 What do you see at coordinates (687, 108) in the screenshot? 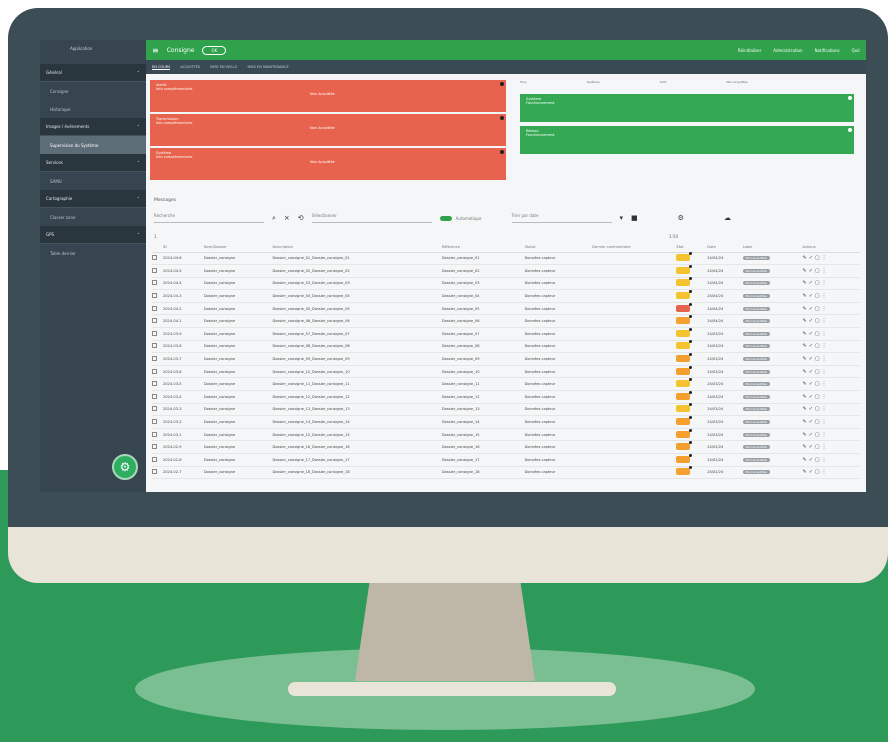
I see `ok-card: Système Fonctionnement` at bounding box center [687, 108].